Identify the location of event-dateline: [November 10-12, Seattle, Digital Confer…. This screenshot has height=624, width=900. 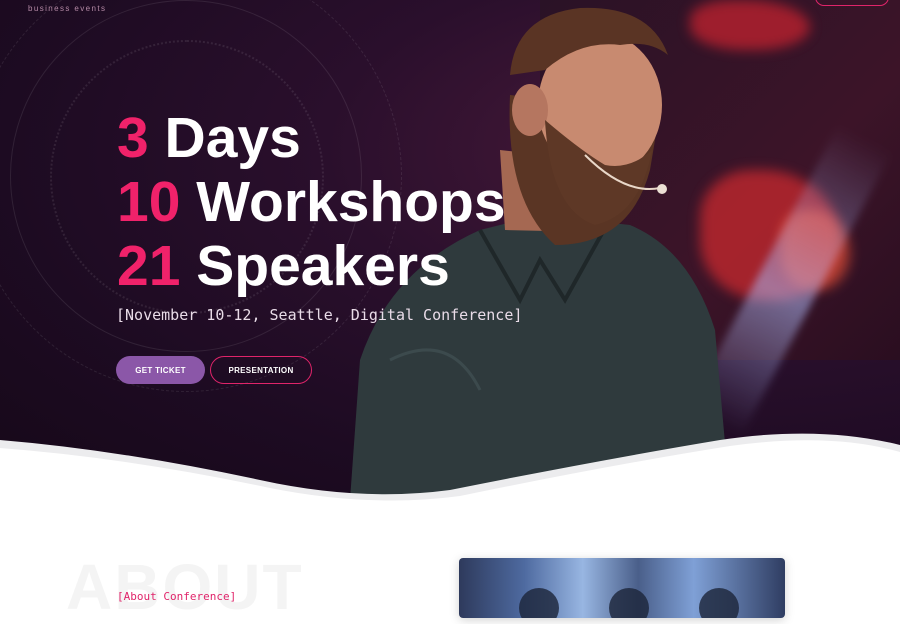
(319, 315).